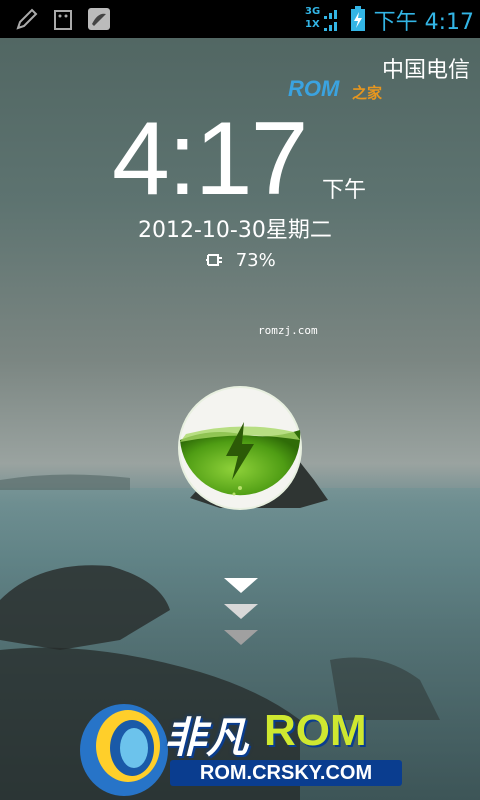 This screenshot has height=800, width=480. What do you see at coordinates (286, 773) in the screenshot?
I see `site-url: ROM.CRSKY.COM` at bounding box center [286, 773].